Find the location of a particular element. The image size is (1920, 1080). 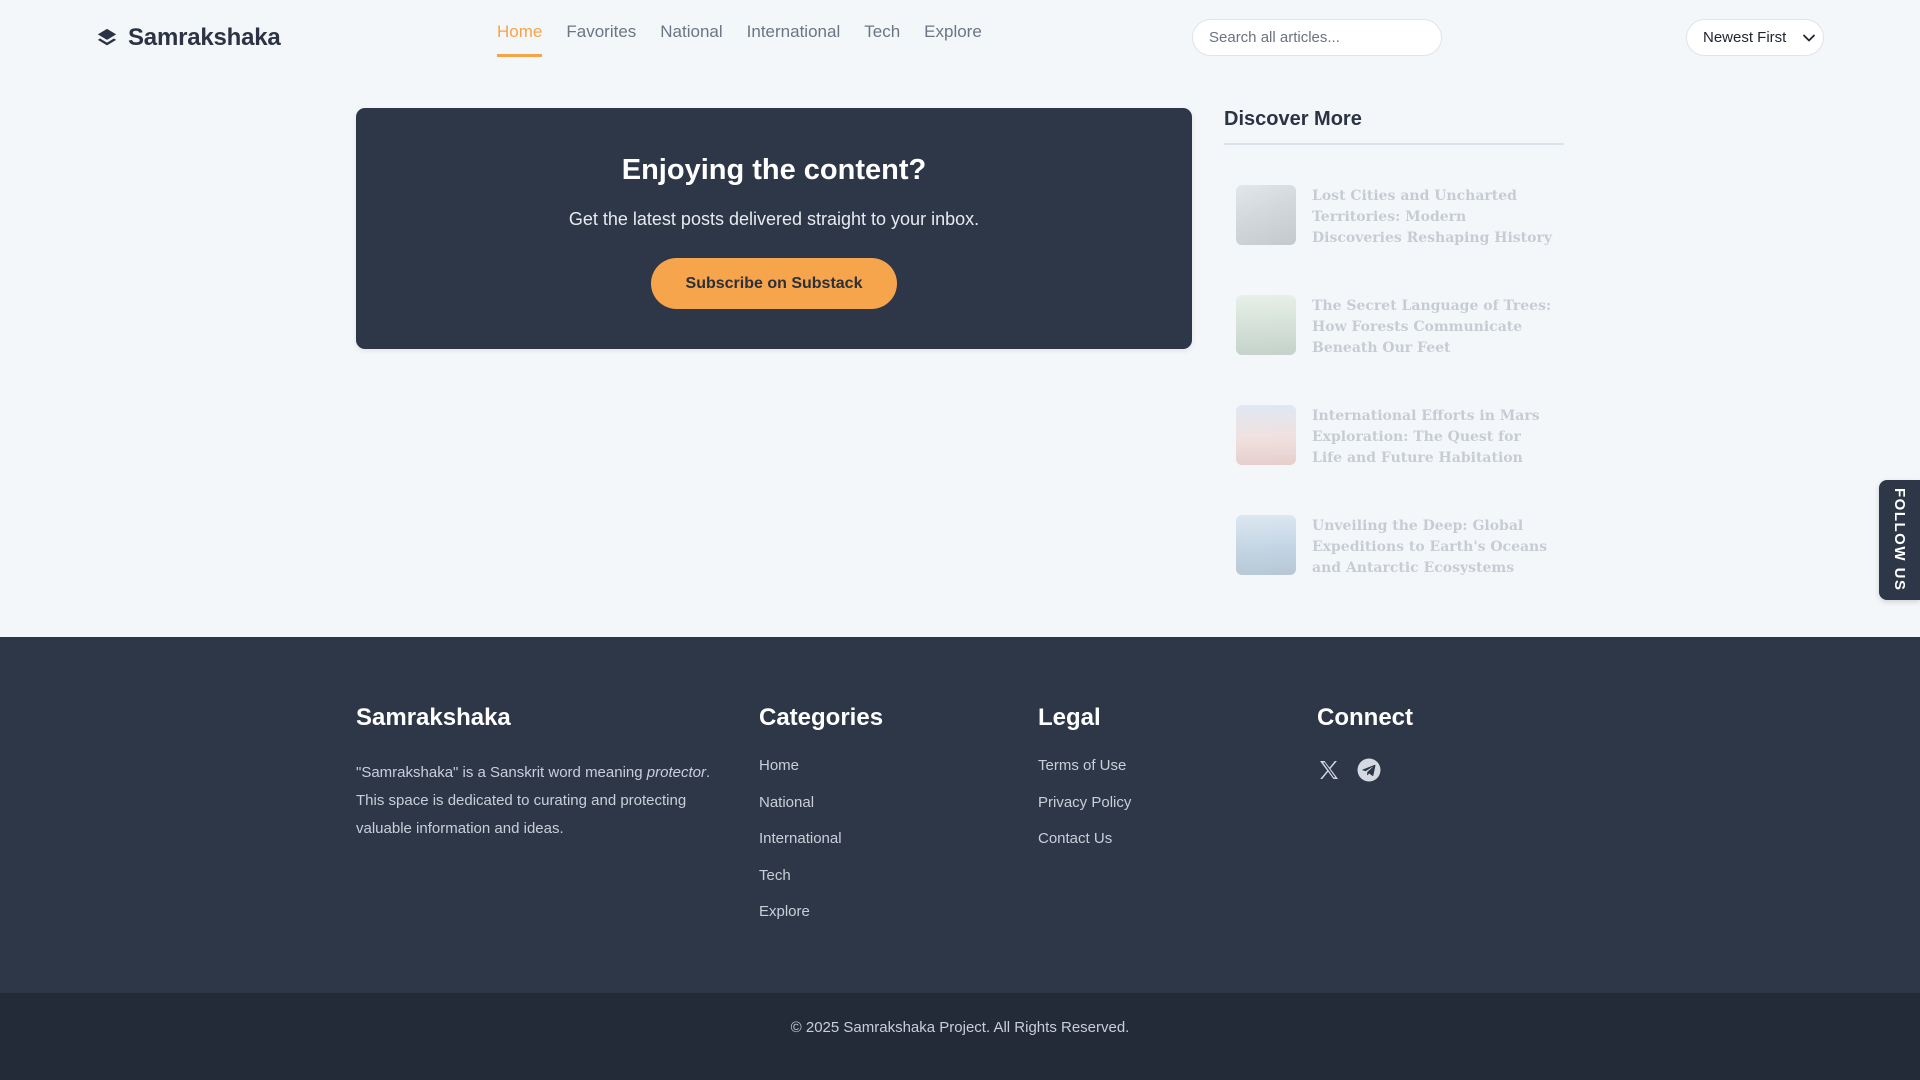

sort-dropdown: Newest First is located at coordinates (1755, 37).